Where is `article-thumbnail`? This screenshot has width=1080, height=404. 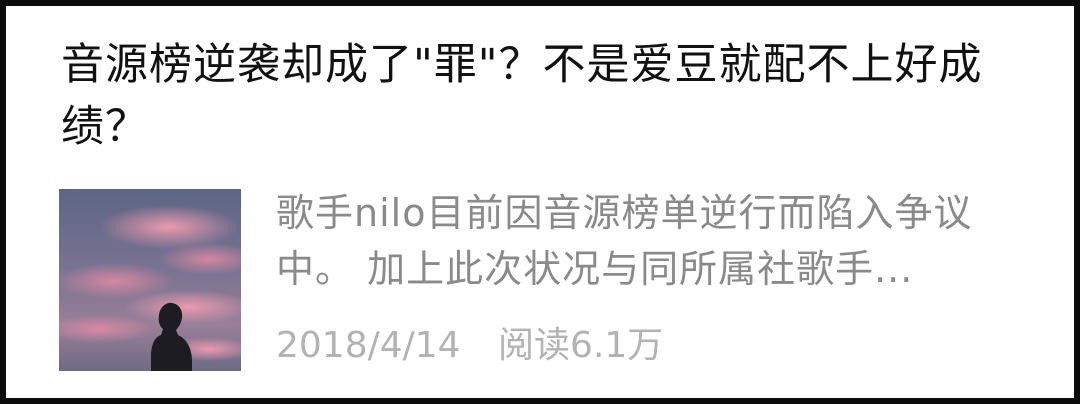
article-thumbnail is located at coordinates (150, 280).